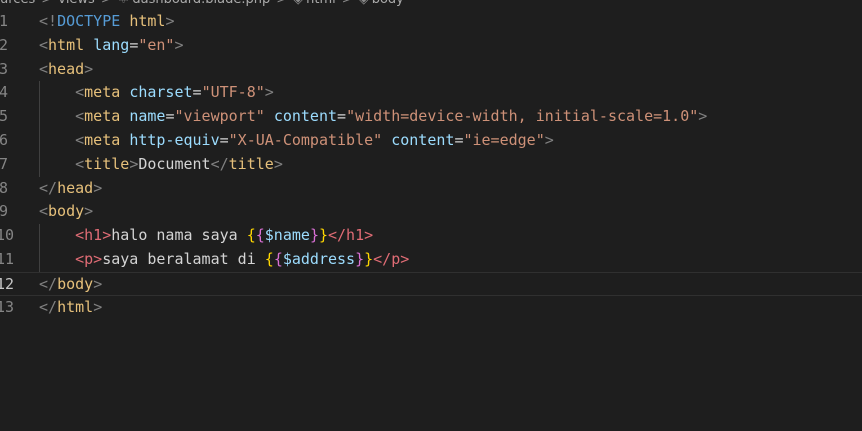 Image resolution: width=862 pixels, height=431 pixels. I want to click on code-content: <title>Document</title>, so click(161, 165).